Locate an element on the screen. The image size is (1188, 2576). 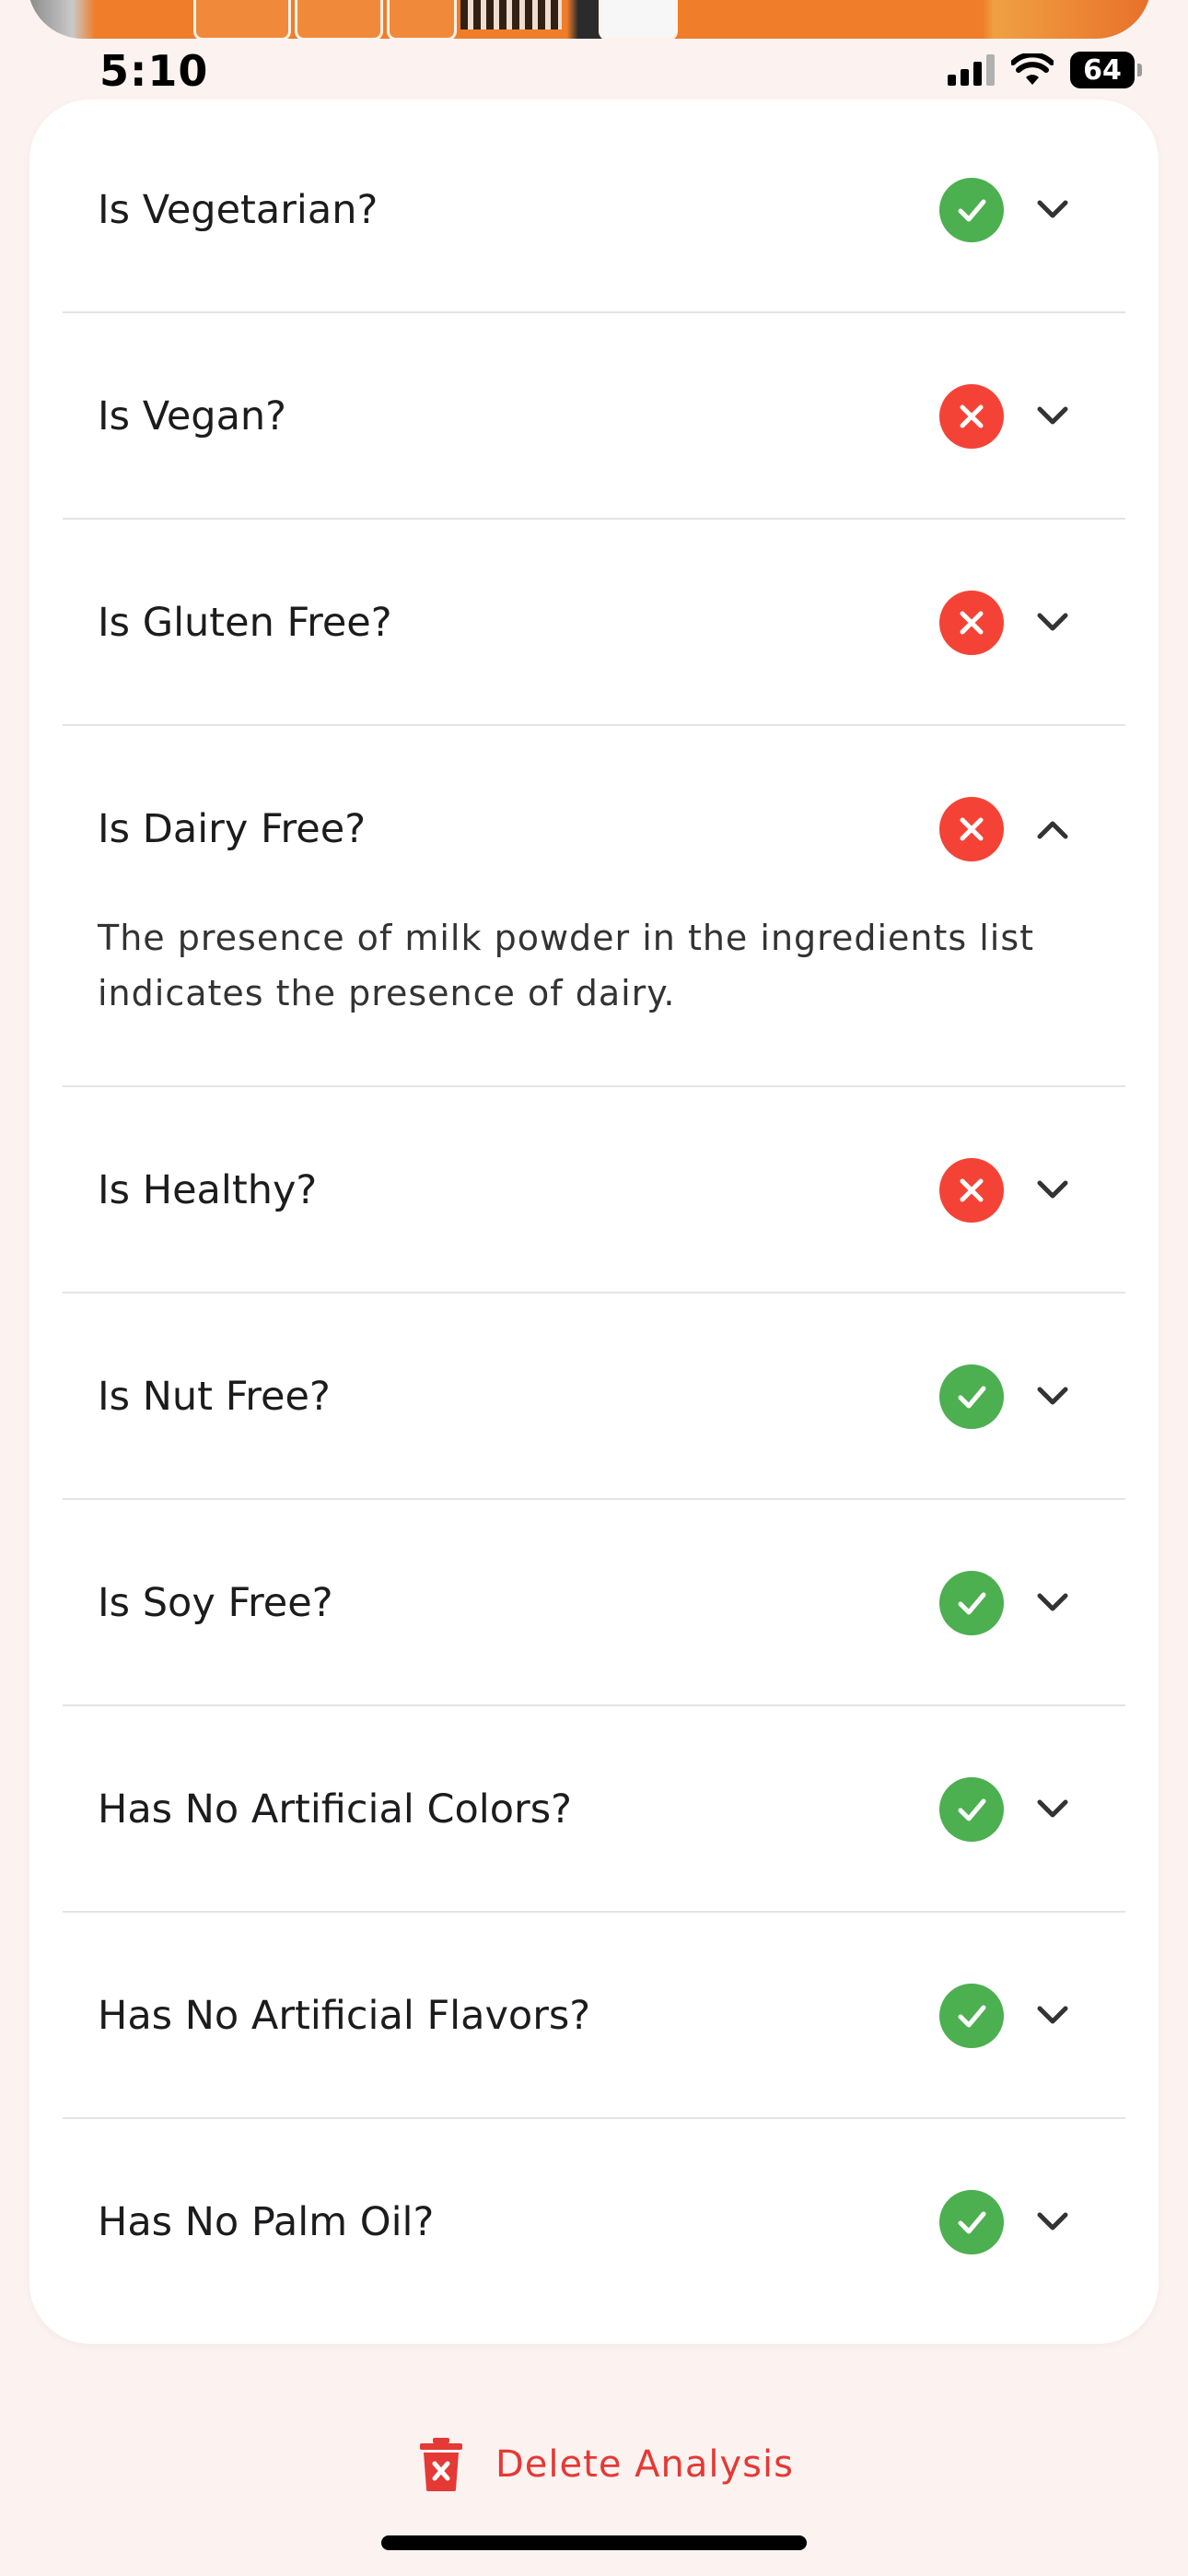
check-label: Has No Palm Oil? is located at coordinates (266, 2222).